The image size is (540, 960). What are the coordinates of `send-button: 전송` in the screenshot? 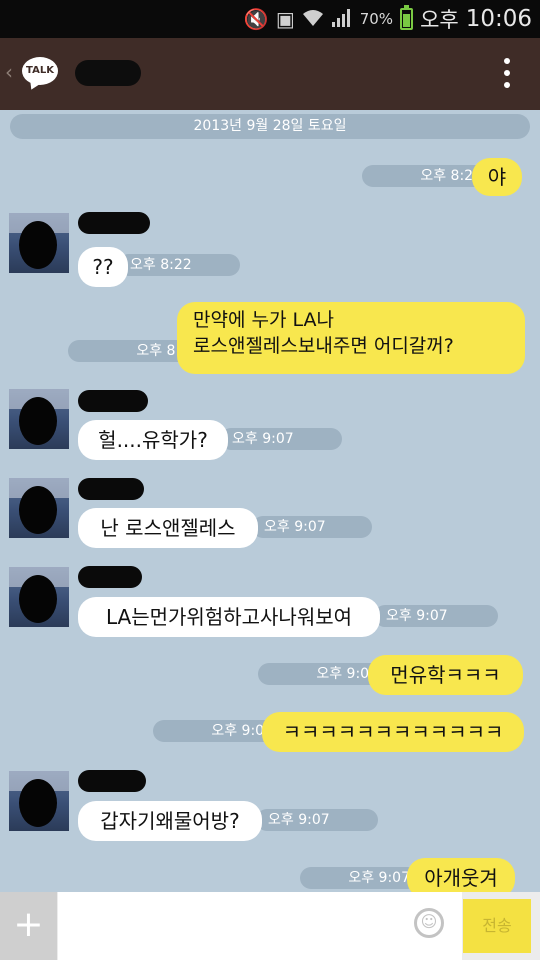 It's located at (497, 926).